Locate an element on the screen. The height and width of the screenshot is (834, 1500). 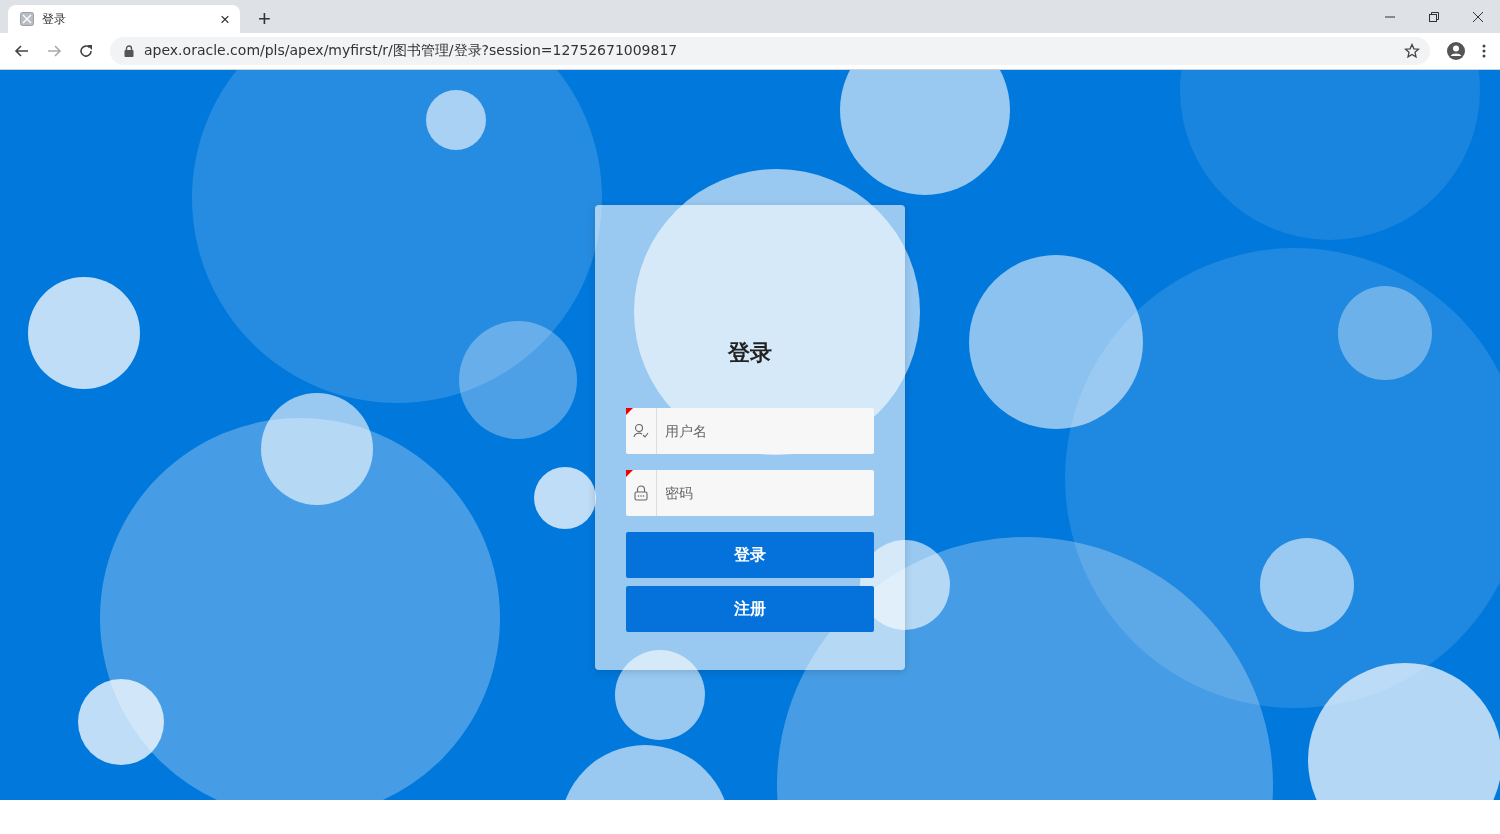
reload-icon is located at coordinates (86, 51).